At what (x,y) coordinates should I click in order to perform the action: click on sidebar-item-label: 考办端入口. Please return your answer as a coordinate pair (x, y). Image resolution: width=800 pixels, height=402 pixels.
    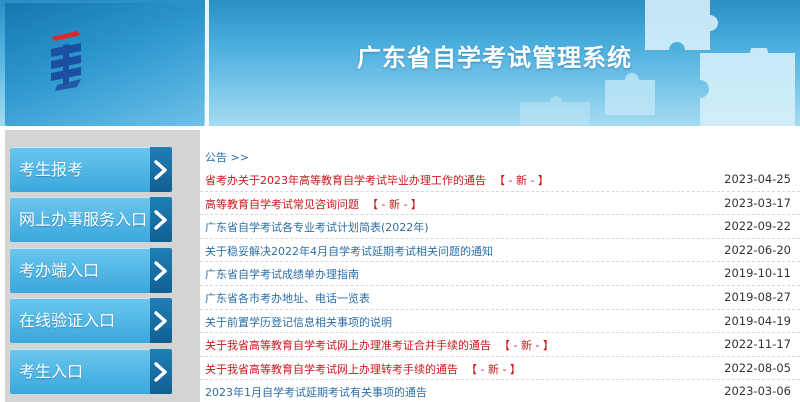
    Looking at the image, I should click on (59, 270).